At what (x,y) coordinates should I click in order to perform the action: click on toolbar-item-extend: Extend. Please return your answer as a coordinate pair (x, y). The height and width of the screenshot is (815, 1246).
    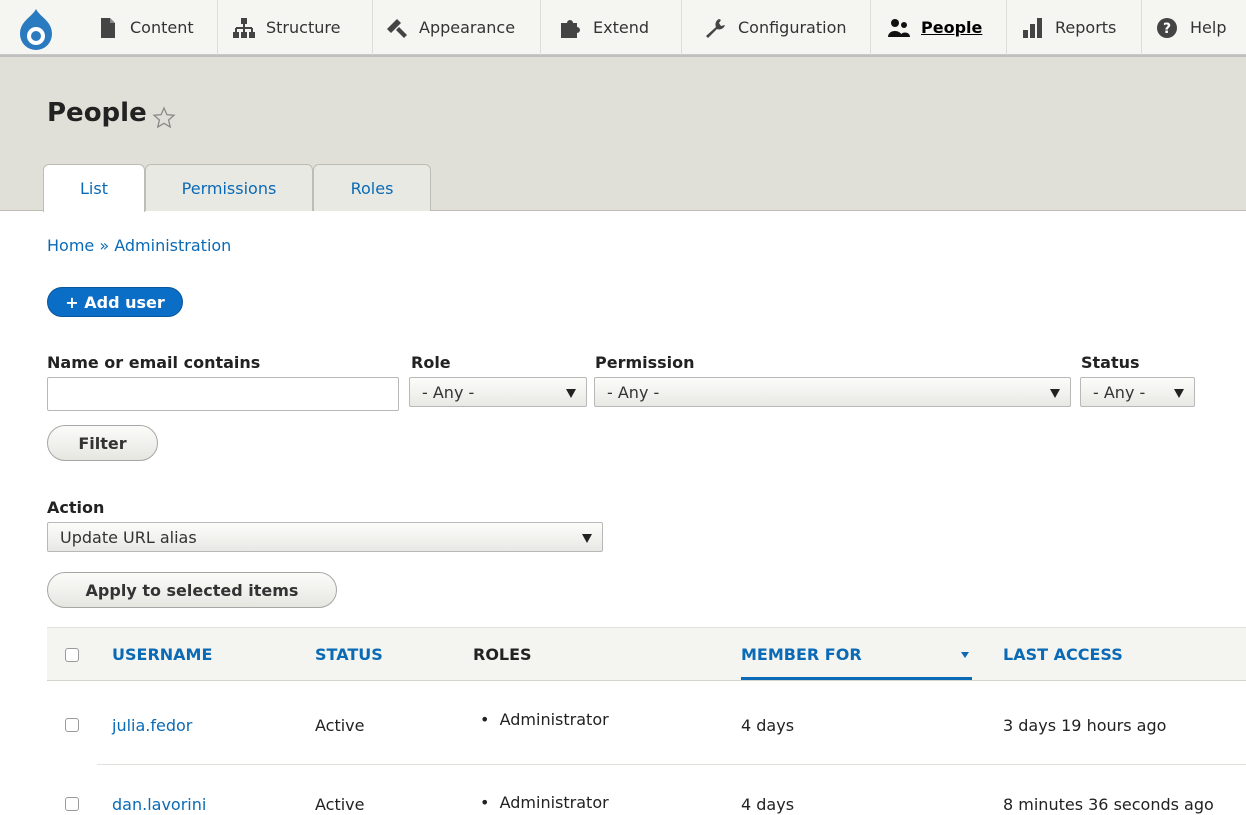
    Looking at the image, I should click on (611, 27).